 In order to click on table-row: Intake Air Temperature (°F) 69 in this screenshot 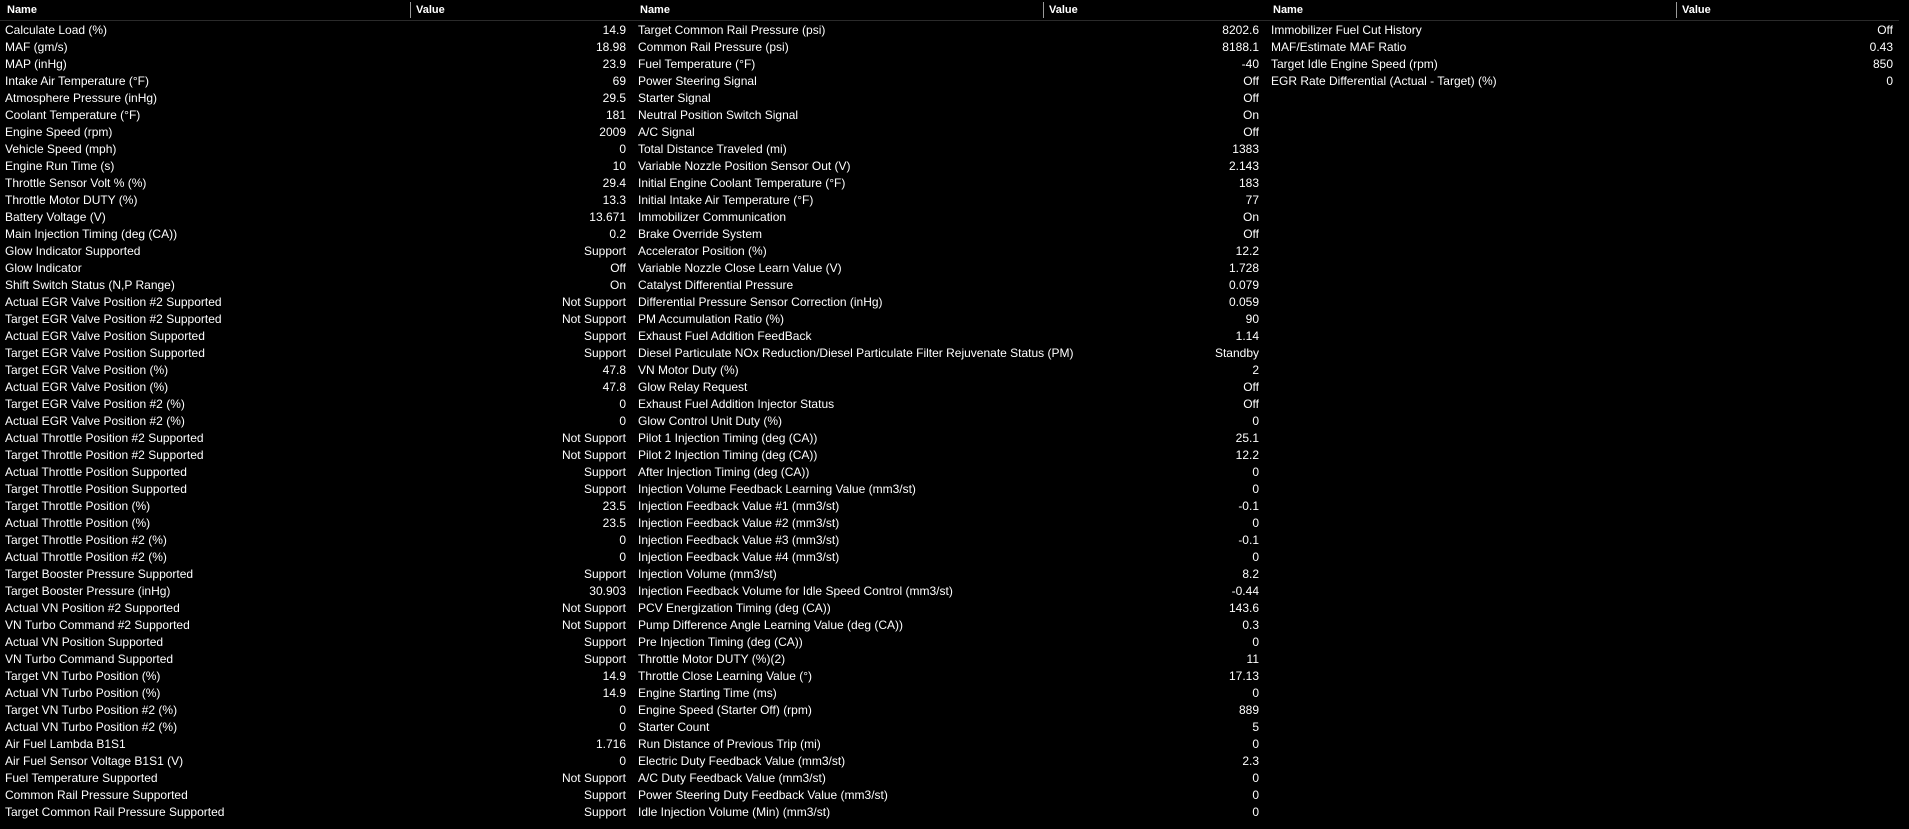, I will do `click(316, 81)`.